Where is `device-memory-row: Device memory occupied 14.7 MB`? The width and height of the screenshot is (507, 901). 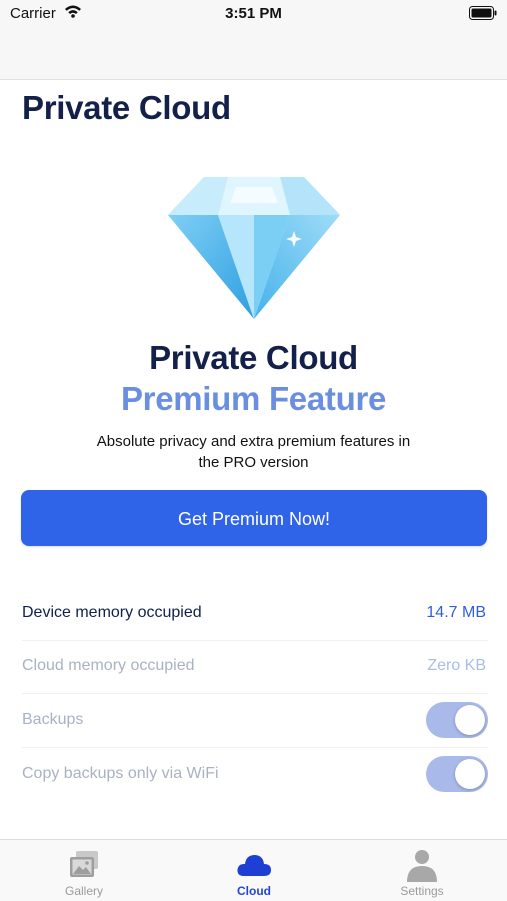
device-memory-row: Device memory occupied 14.7 MB is located at coordinates (255, 614).